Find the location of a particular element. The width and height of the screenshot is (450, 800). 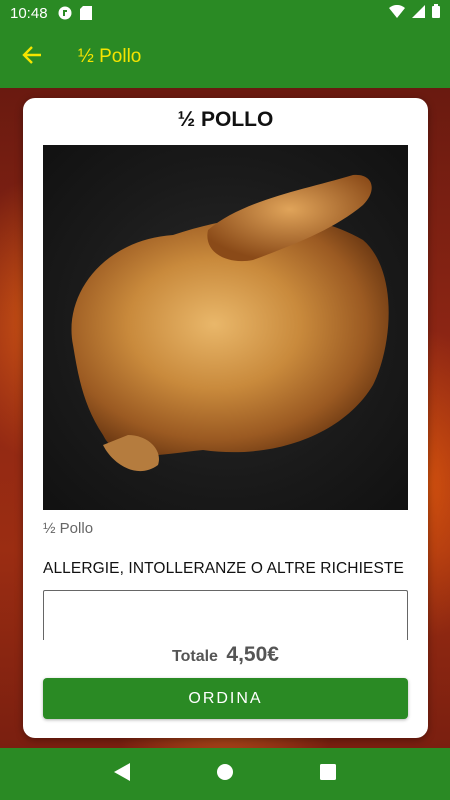

nav-home-button is located at coordinates (225, 774).